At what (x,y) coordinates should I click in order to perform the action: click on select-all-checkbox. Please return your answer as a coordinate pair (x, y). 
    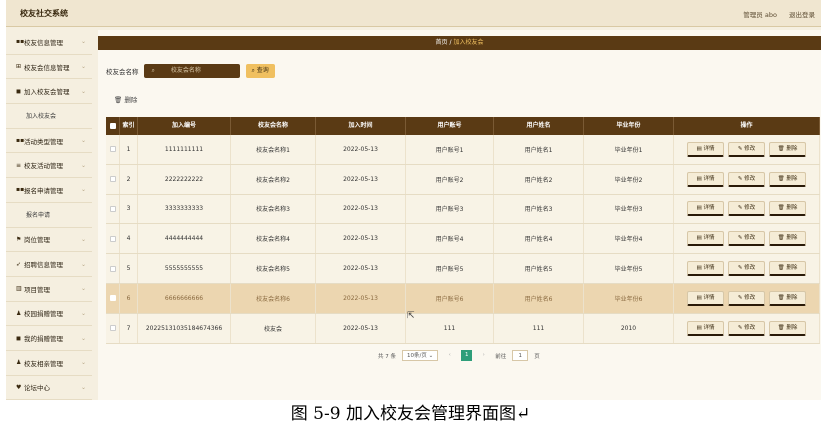
    Looking at the image, I should click on (112, 126).